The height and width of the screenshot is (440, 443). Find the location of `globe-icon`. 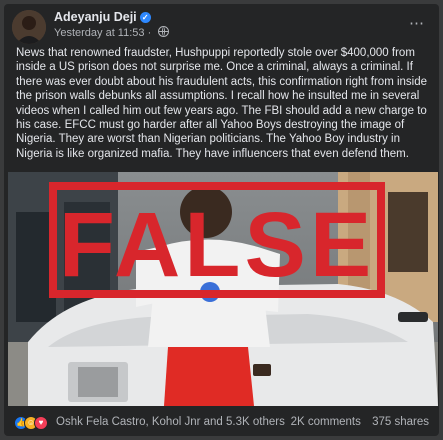

globe-icon is located at coordinates (164, 31).